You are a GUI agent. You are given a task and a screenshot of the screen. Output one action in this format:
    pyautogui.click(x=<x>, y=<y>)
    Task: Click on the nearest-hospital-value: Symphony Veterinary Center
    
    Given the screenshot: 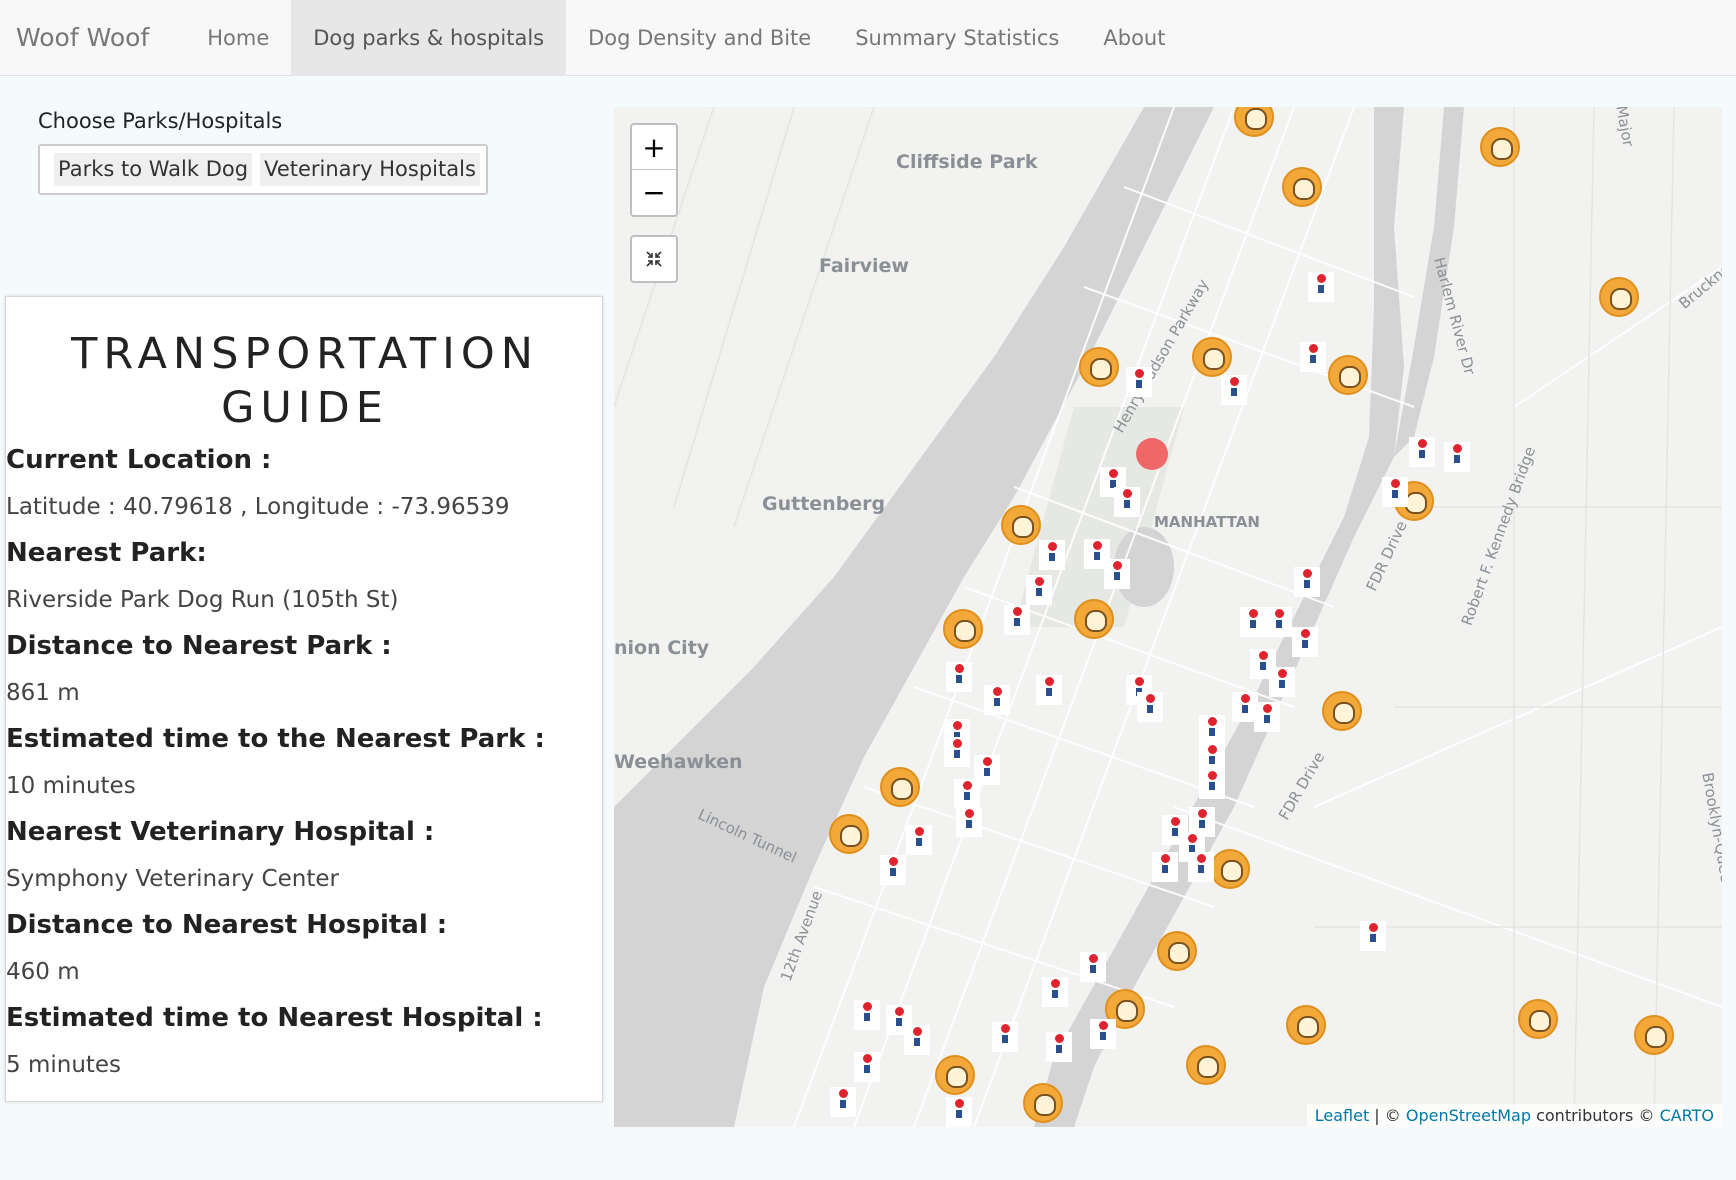 What is the action you would take?
    pyautogui.click(x=172, y=879)
    